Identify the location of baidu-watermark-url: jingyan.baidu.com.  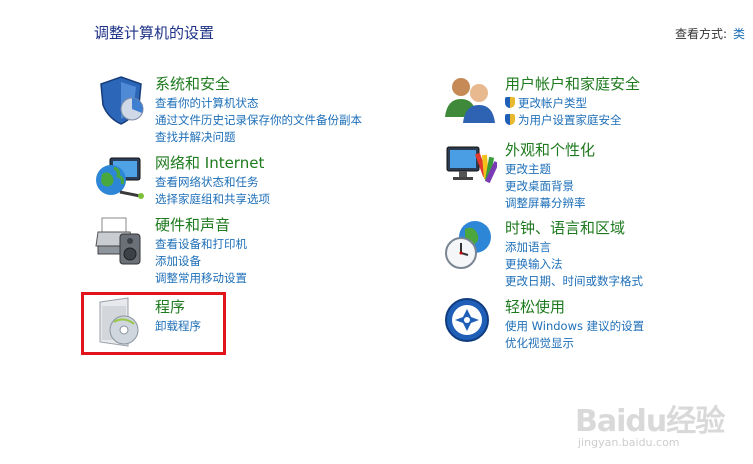
(629, 442).